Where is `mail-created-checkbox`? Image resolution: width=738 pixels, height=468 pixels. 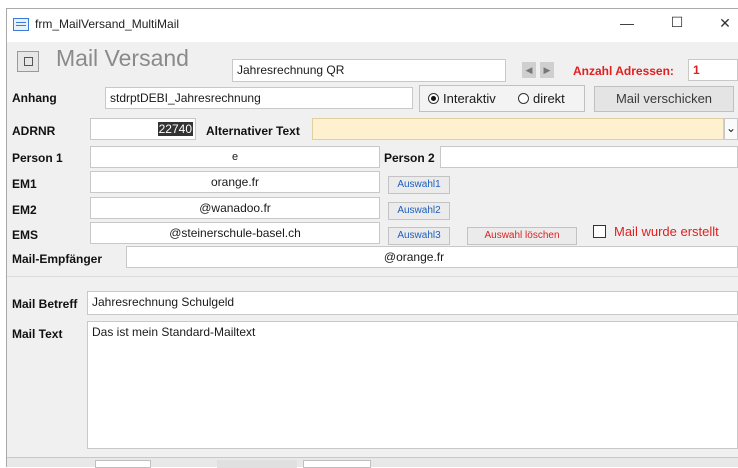 mail-created-checkbox is located at coordinates (599, 231).